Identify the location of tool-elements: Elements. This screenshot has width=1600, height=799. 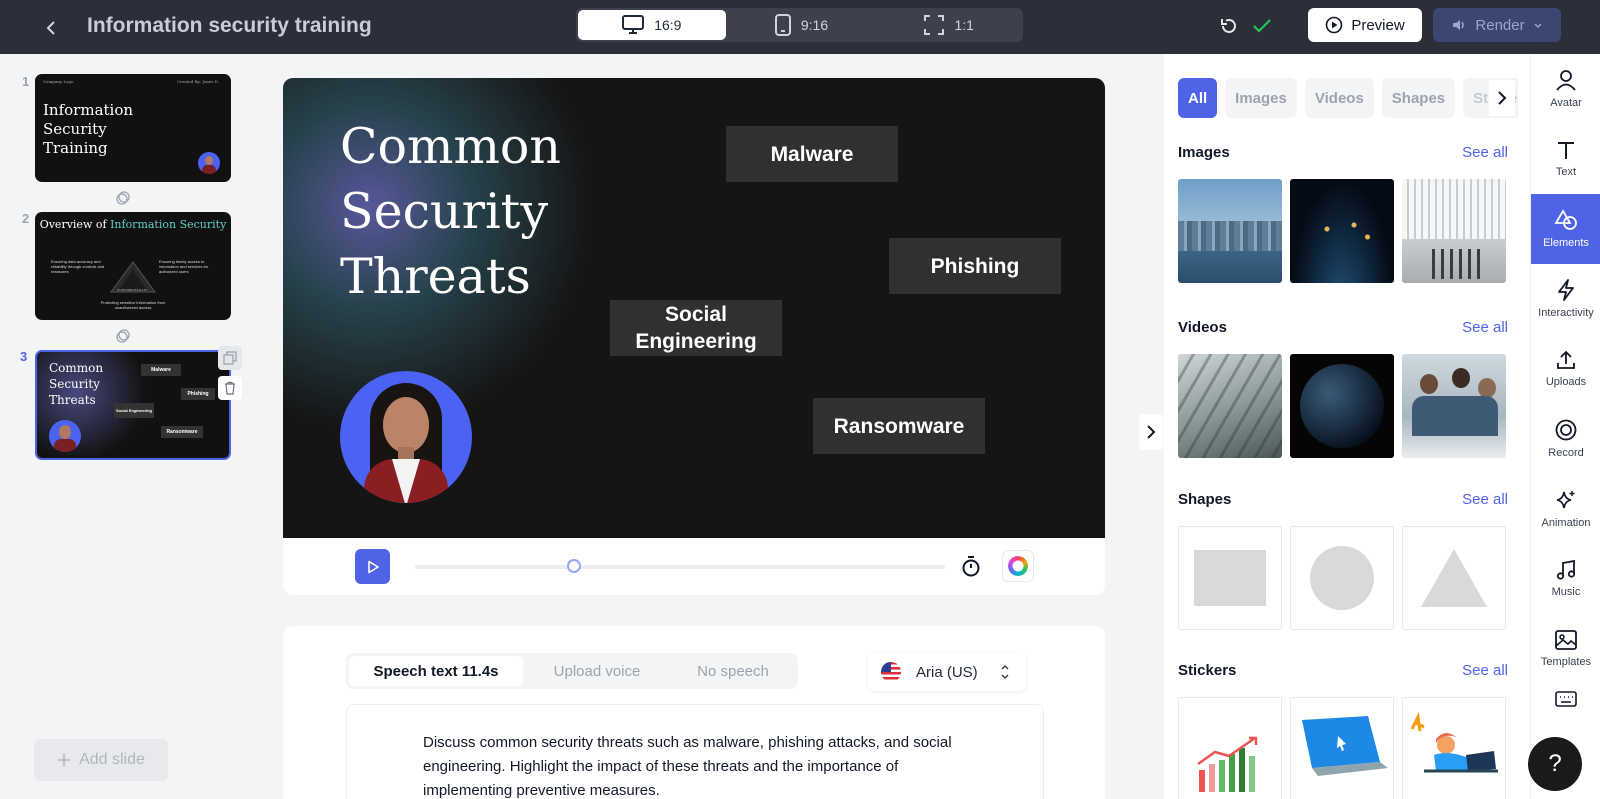
(1565, 229).